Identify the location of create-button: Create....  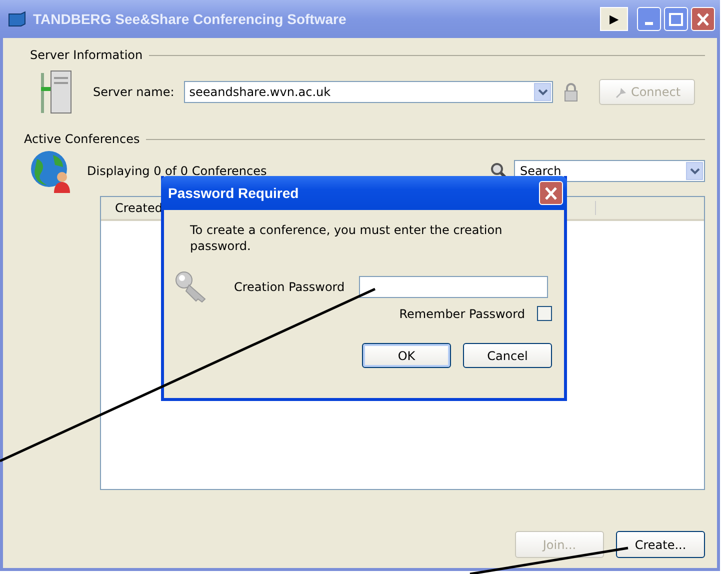
(660, 544).